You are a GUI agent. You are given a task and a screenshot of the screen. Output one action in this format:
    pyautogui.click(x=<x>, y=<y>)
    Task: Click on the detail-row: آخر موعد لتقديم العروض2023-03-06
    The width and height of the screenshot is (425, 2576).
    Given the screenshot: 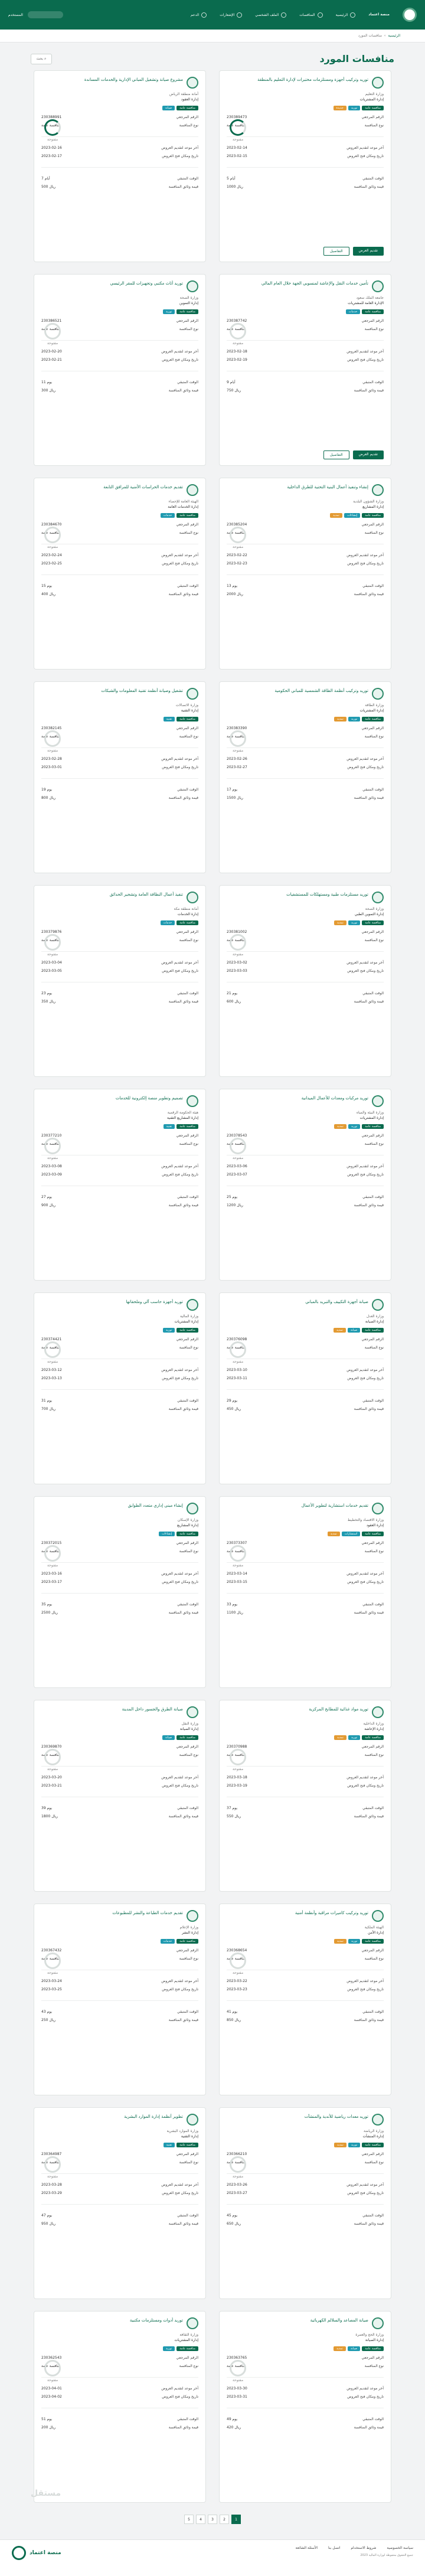 What is the action you would take?
    pyautogui.click(x=305, y=1166)
    